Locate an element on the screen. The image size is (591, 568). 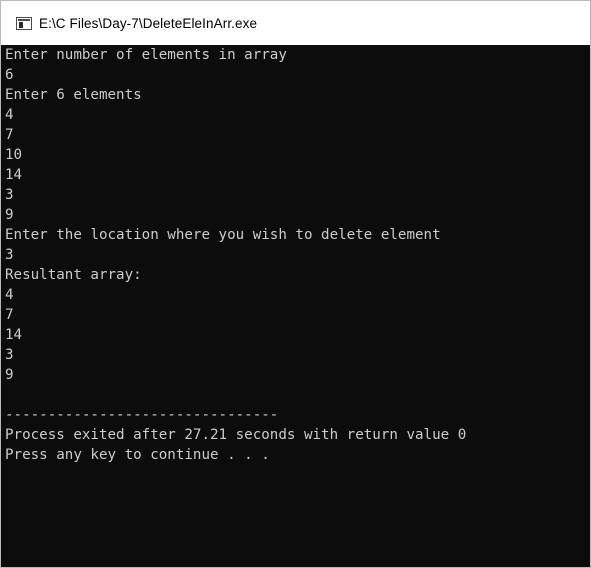
console-line: Enter number of elements in array is located at coordinates (146, 55).